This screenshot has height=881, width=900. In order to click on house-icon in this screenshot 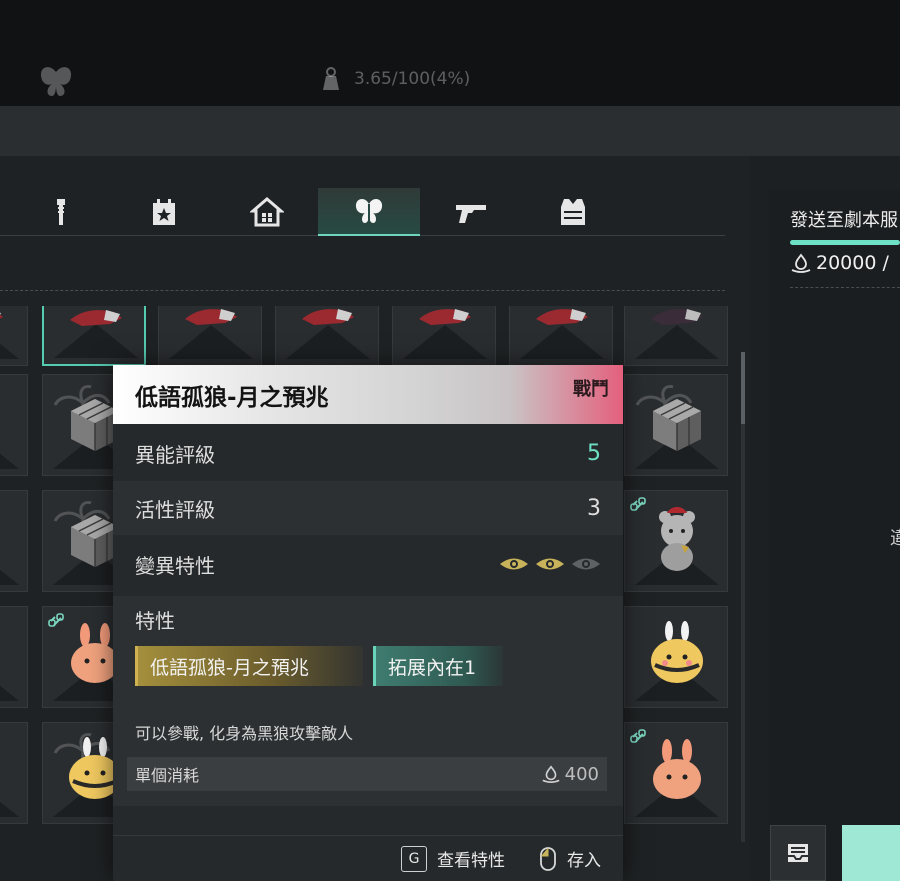, I will do `click(267, 212)`.